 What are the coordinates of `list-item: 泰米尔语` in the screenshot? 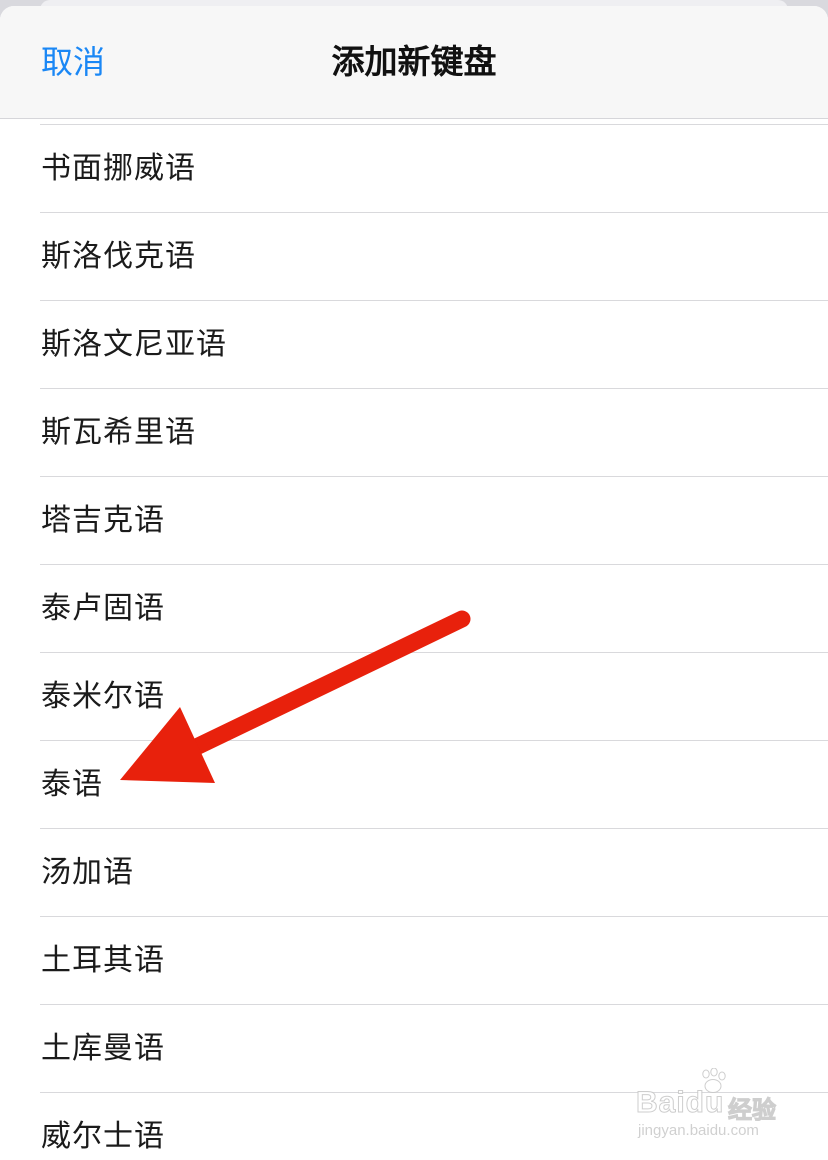 It's located at (414, 697).